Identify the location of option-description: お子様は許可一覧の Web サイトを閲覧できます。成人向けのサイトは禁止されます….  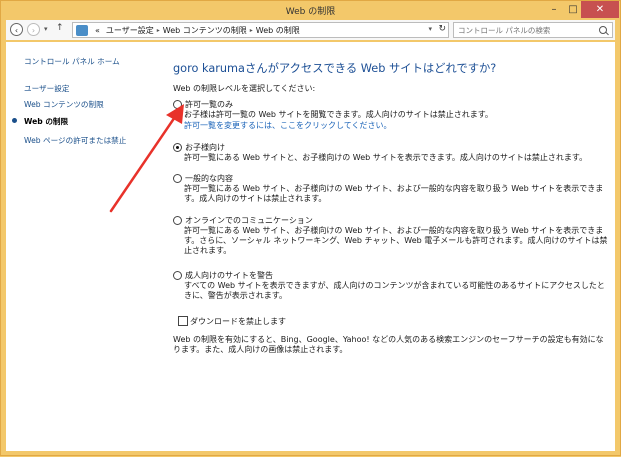
(338, 114).